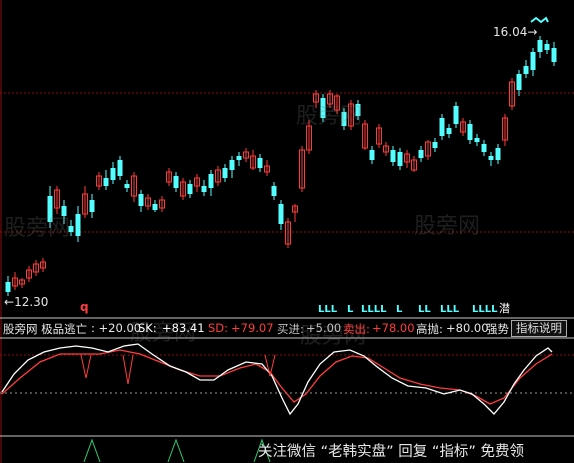  What do you see at coordinates (252, 328) in the screenshot?
I see `sd-value: +79.07` at bounding box center [252, 328].